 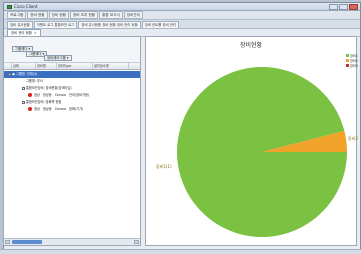 What do you see at coordinates (111, 66) in the screenshot?
I see `column-header-location: 설치장소명` at bounding box center [111, 66].